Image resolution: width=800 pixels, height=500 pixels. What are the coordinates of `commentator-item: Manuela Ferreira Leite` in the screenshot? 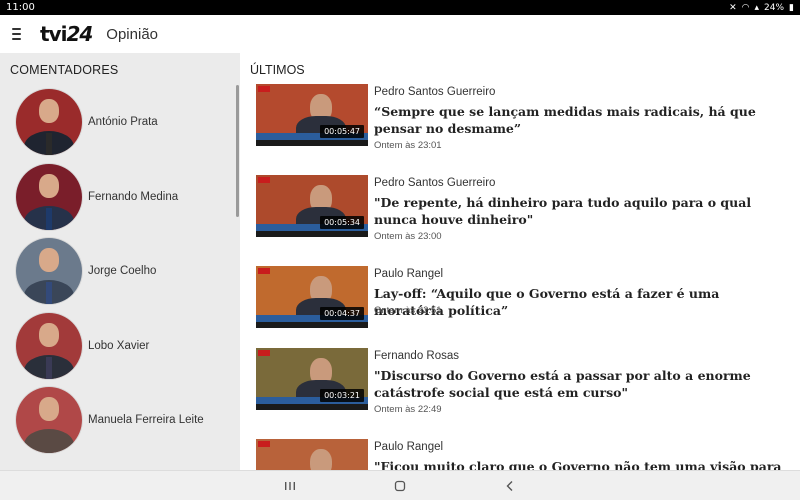 It's located at (110, 420).